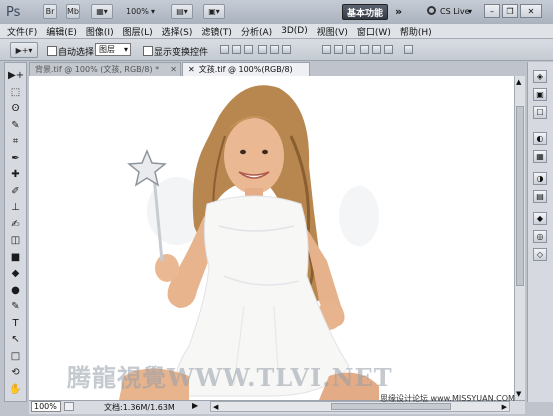 This screenshot has height=416, width=553. I want to click on auto-align-icon, so click(408, 49).